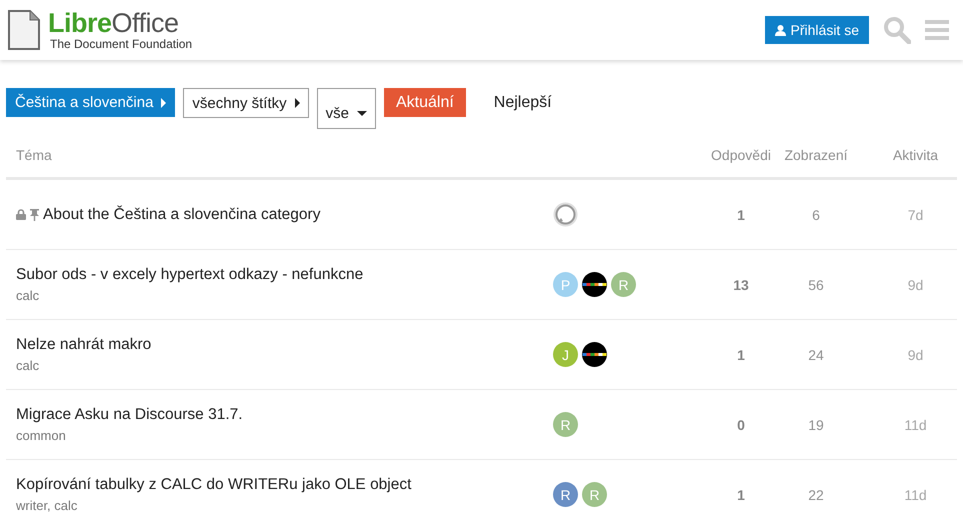 The height and width of the screenshot is (526, 963). Describe the element at coordinates (214, 485) in the screenshot. I see `topic-title: Kopírování tabulky z CALC do WRITERu jako OLE object` at that location.